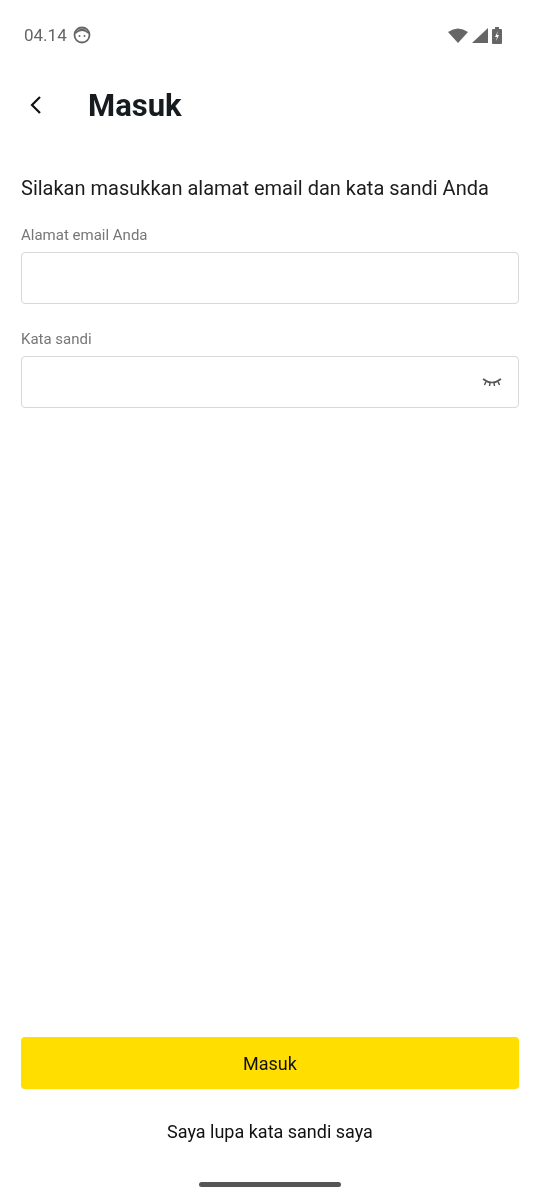 The height and width of the screenshot is (1200, 540). I want to click on face-icon, so click(81, 35).